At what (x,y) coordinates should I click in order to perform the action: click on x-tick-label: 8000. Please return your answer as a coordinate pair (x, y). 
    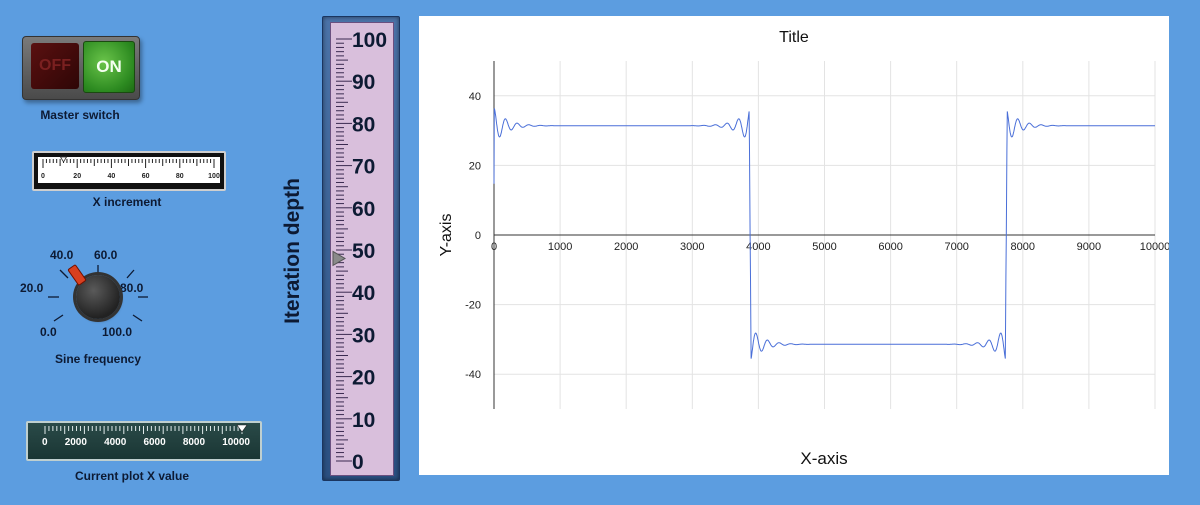
    Looking at the image, I should click on (1023, 247).